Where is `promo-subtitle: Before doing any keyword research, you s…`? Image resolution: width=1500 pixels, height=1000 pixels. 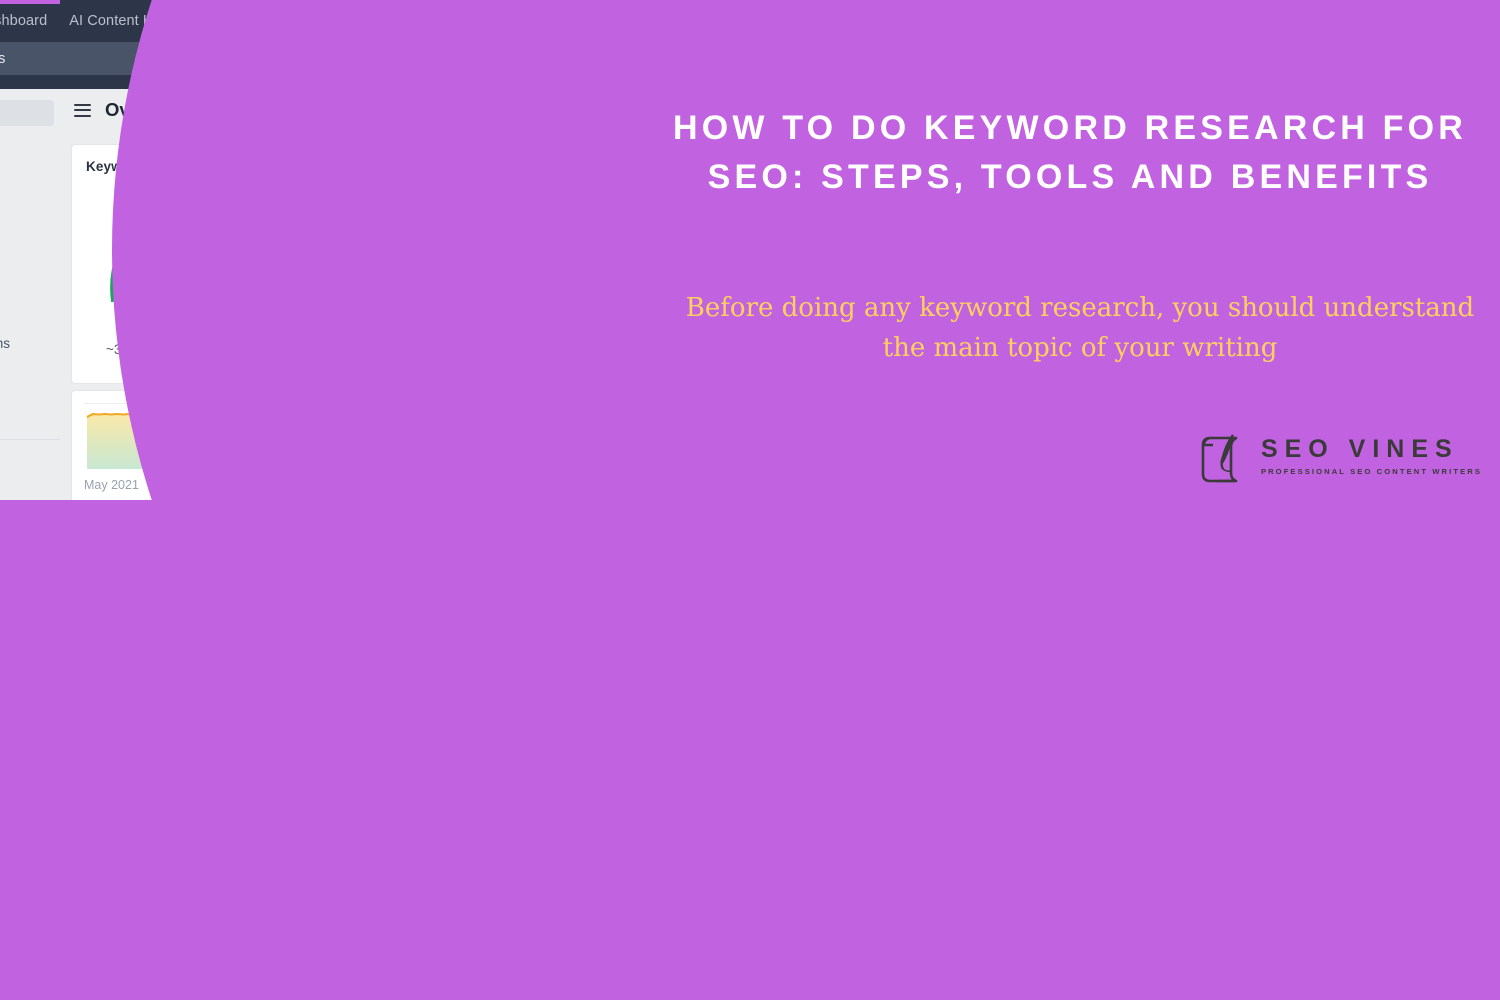 promo-subtitle: Before doing any keyword research, you s… is located at coordinates (1080, 328).